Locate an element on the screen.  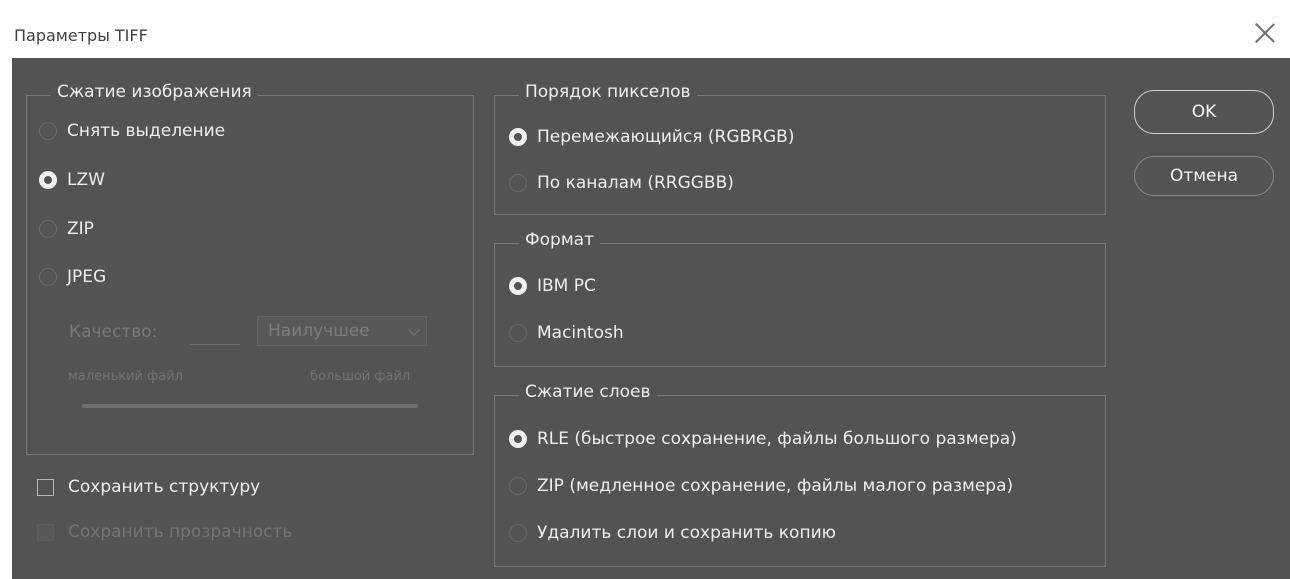
radio-lzw: LZW is located at coordinates (72, 180).